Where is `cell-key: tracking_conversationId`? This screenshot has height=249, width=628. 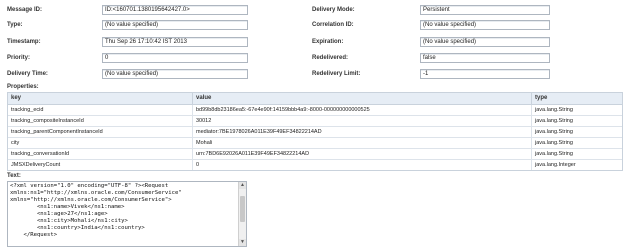
cell-key: tracking_conversationId is located at coordinates (100, 154).